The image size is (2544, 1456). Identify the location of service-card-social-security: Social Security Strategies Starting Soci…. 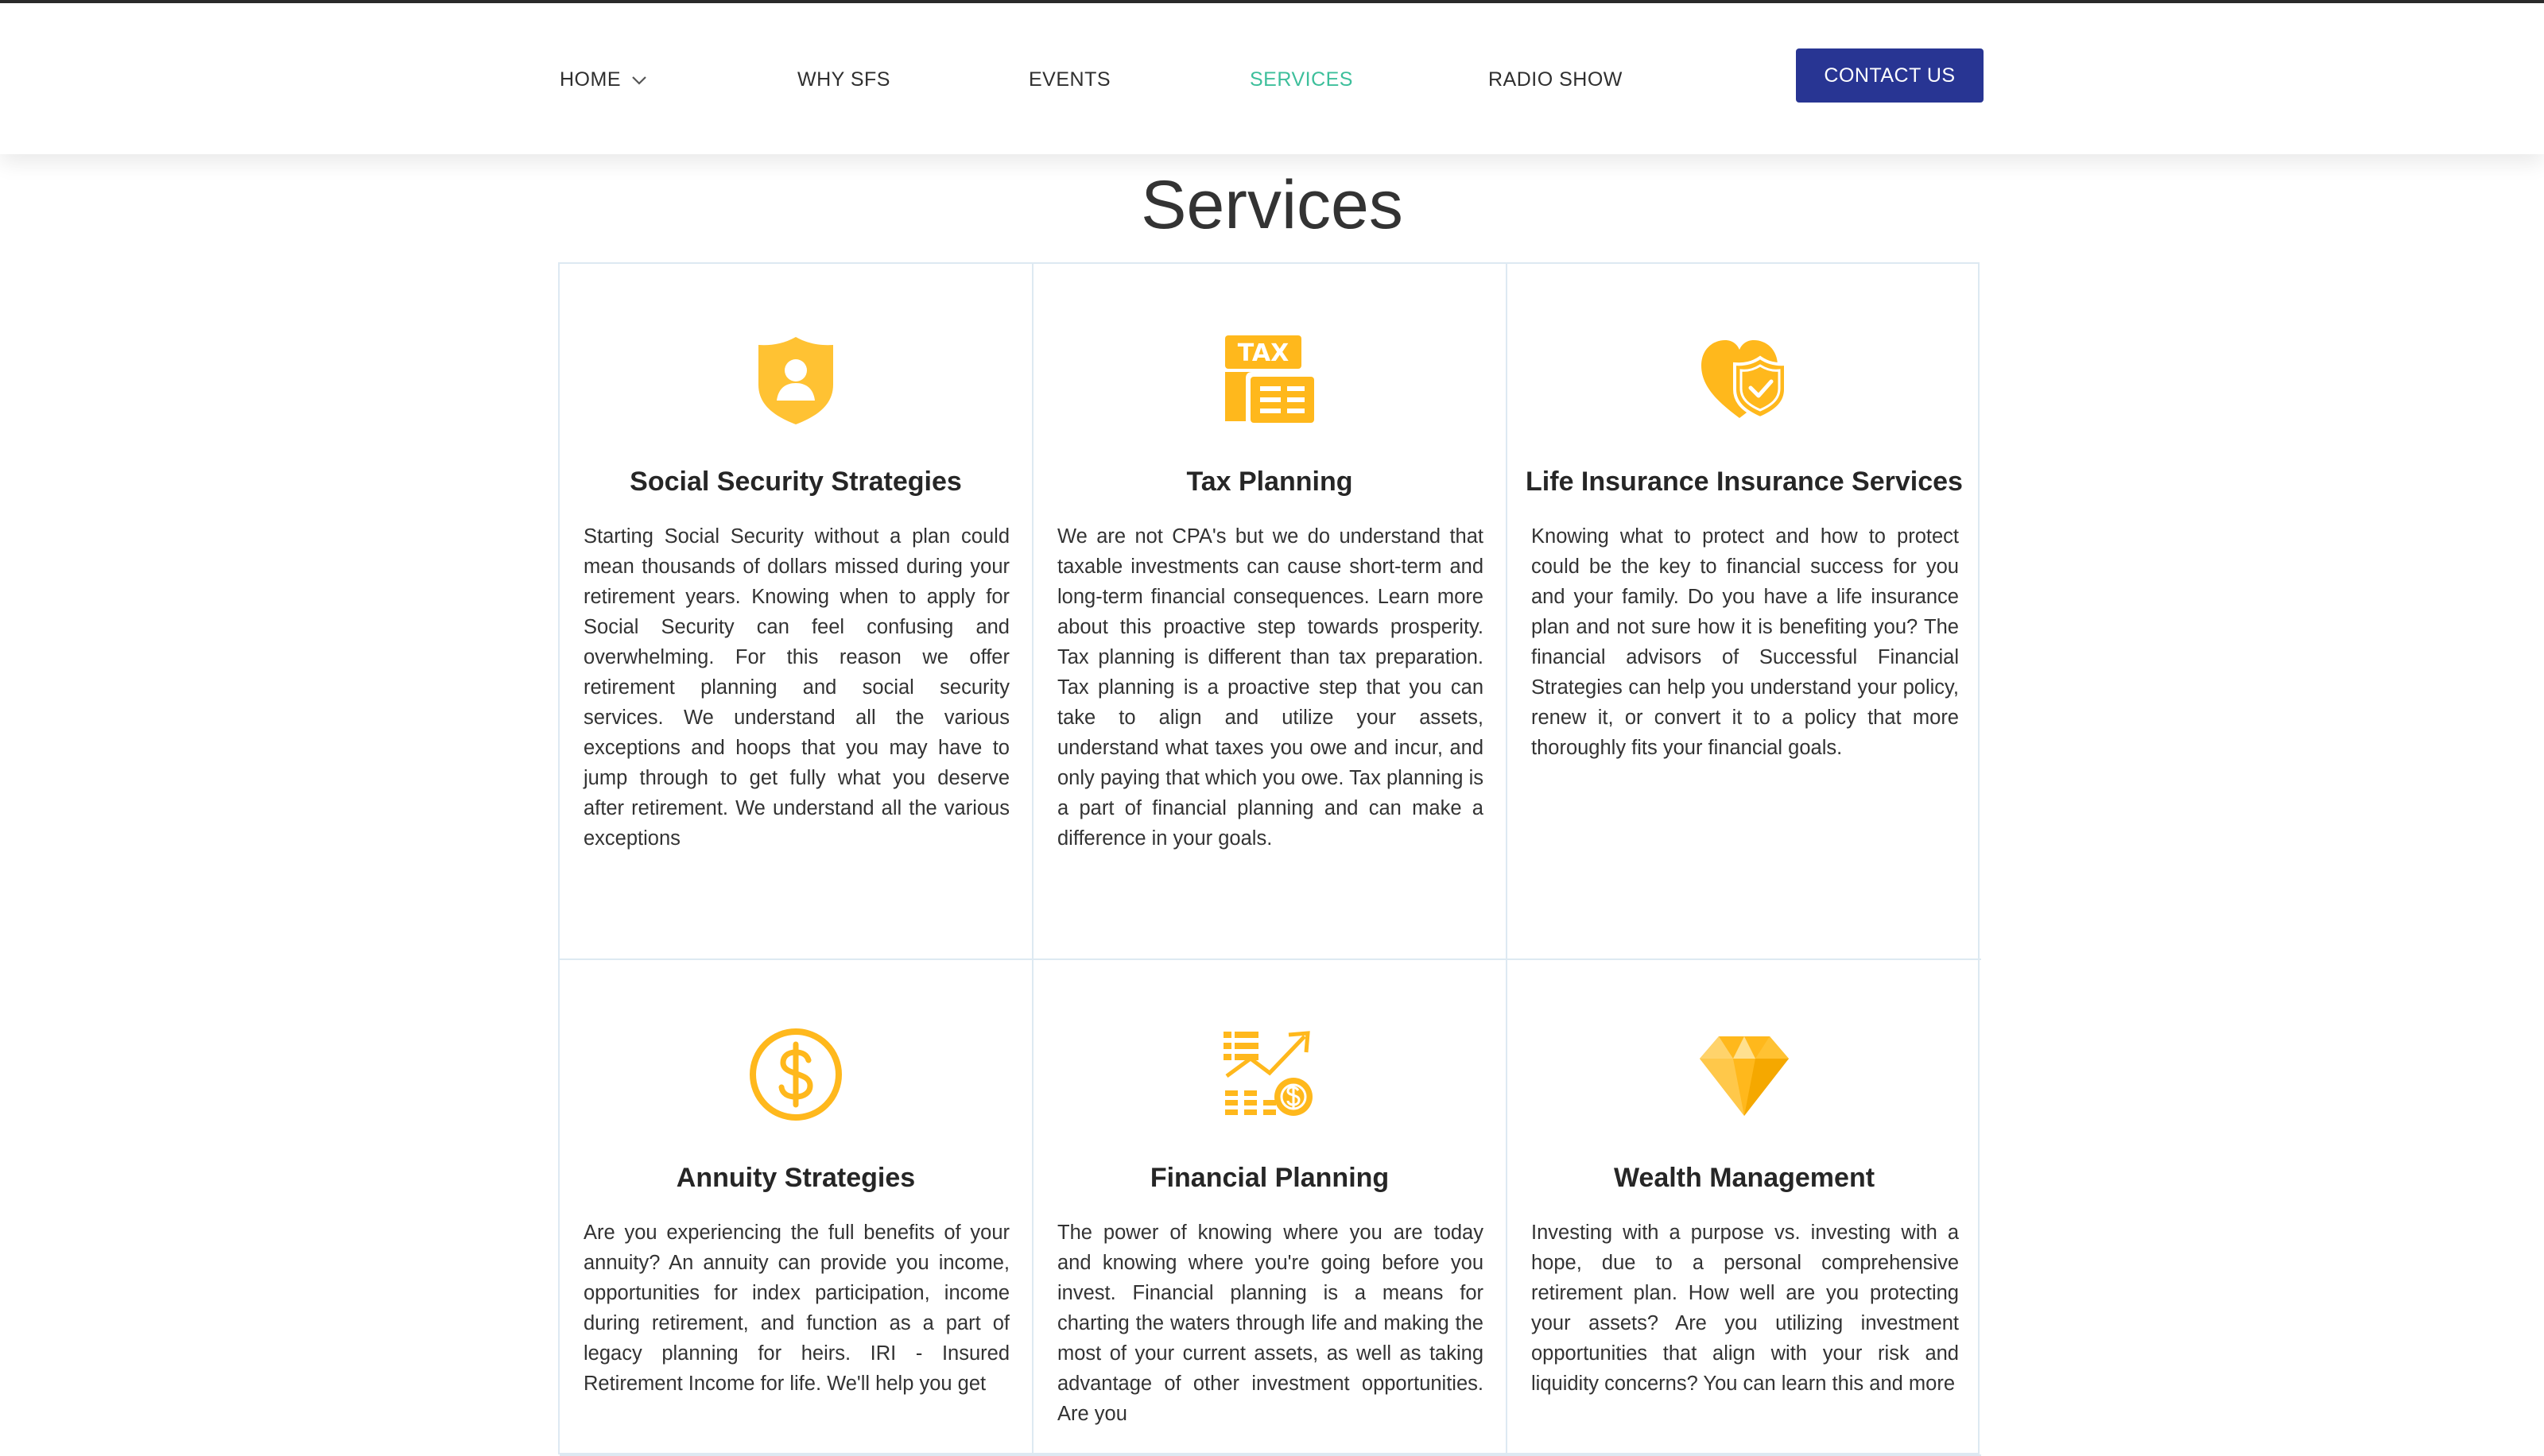
(797, 612).